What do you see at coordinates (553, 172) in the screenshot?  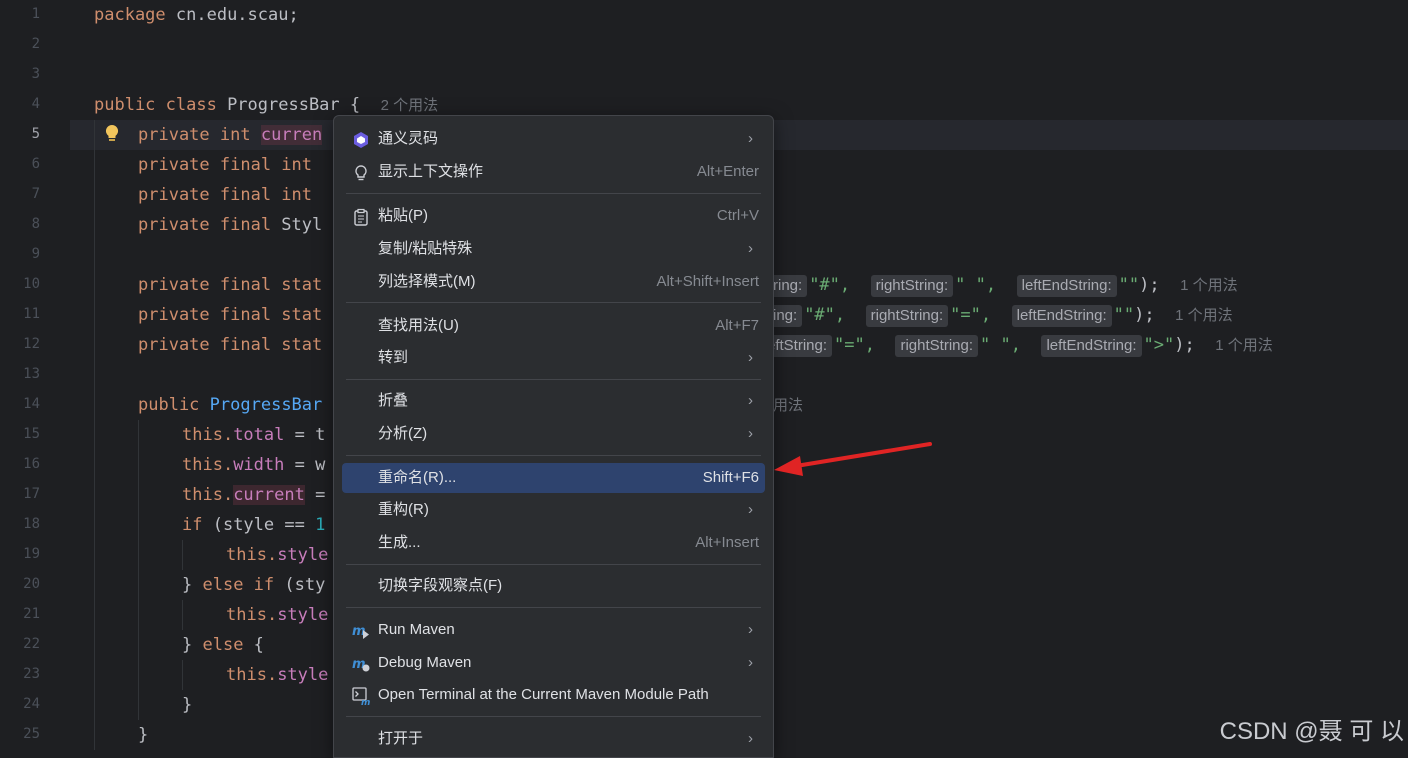 I see `menu-item-show-context-actions: 显示上下文操作 Alt+Enter` at bounding box center [553, 172].